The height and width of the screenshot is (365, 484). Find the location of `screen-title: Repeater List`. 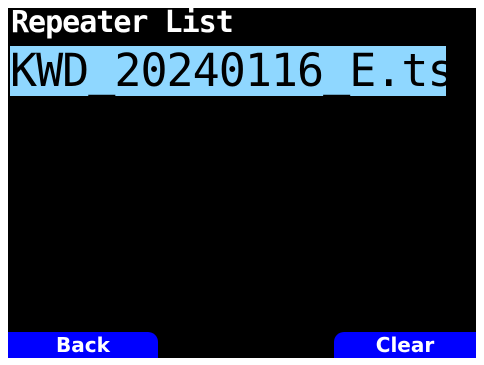

screen-title: Repeater List is located at coordinates (122, 24).